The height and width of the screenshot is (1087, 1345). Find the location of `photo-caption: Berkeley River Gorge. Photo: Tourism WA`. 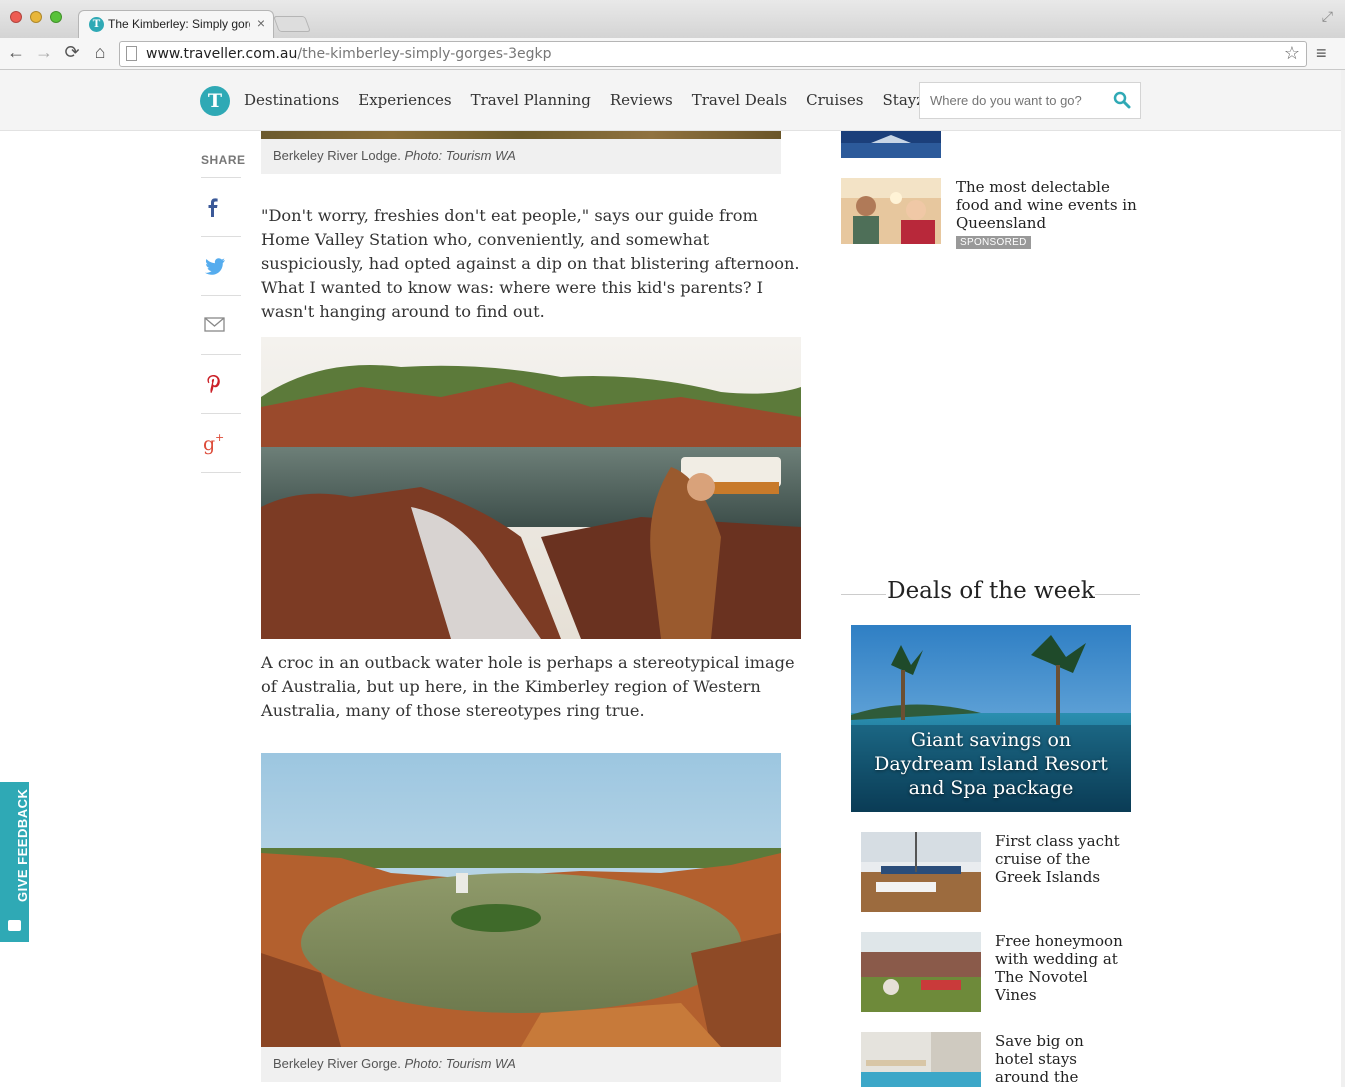

photo-caption: Berkeley River Gorge. Photo: Tourism WA is located at coordinates (521, 1064).